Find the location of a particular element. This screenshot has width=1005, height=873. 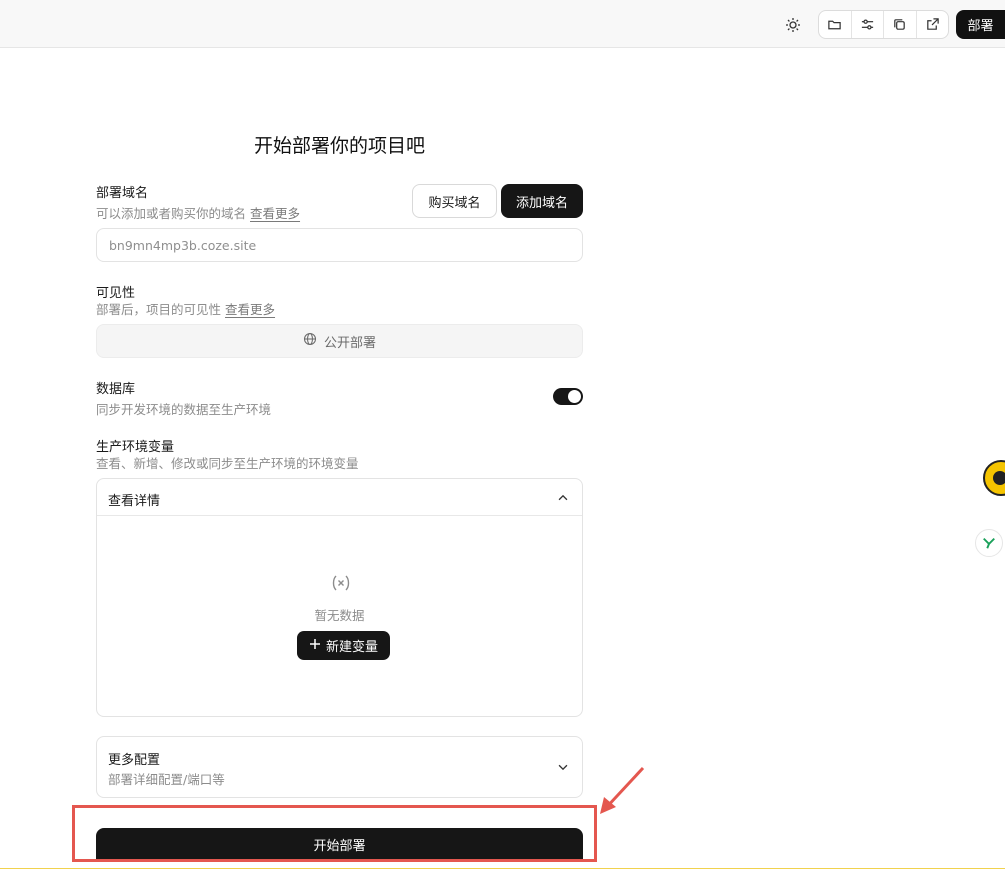

env-panel-title: 查看详情 is located at coordinates (134, 501).